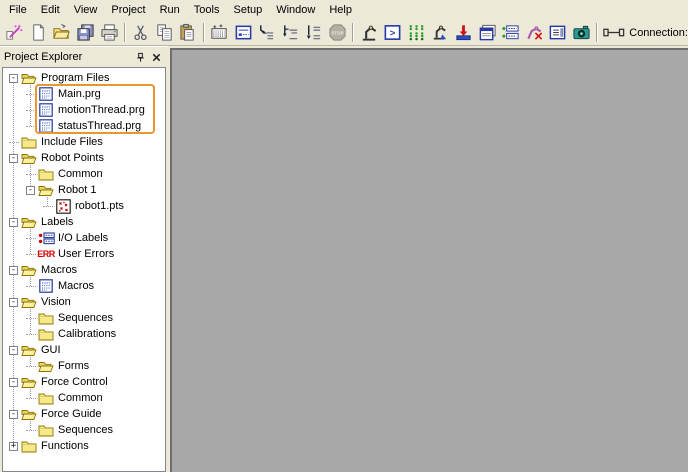  I want to click on tree-item-label: statusThread.prg, so click(100, 126).